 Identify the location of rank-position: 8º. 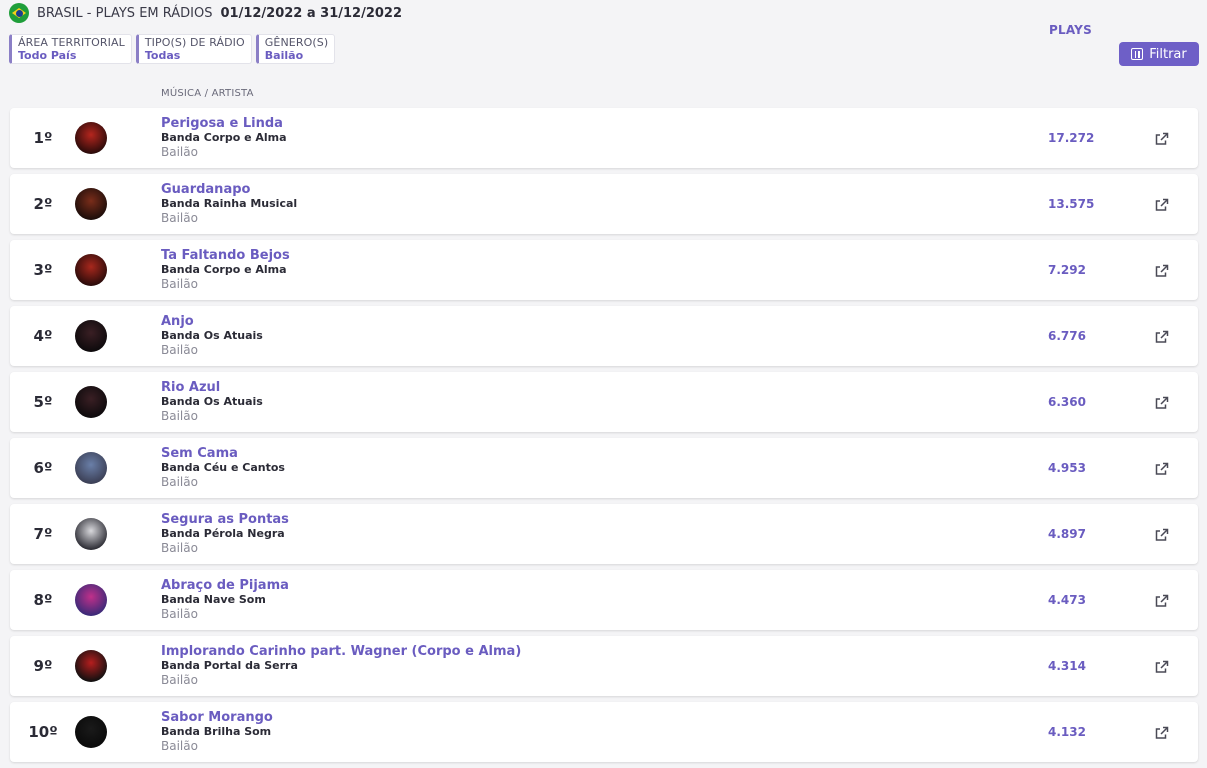
(43, 600).